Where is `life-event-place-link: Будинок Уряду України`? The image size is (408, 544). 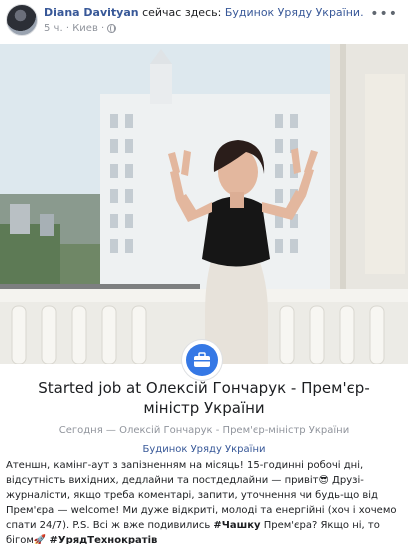 life-event-place-link: Будинок Уряду України is located at coordinates (204, 450).